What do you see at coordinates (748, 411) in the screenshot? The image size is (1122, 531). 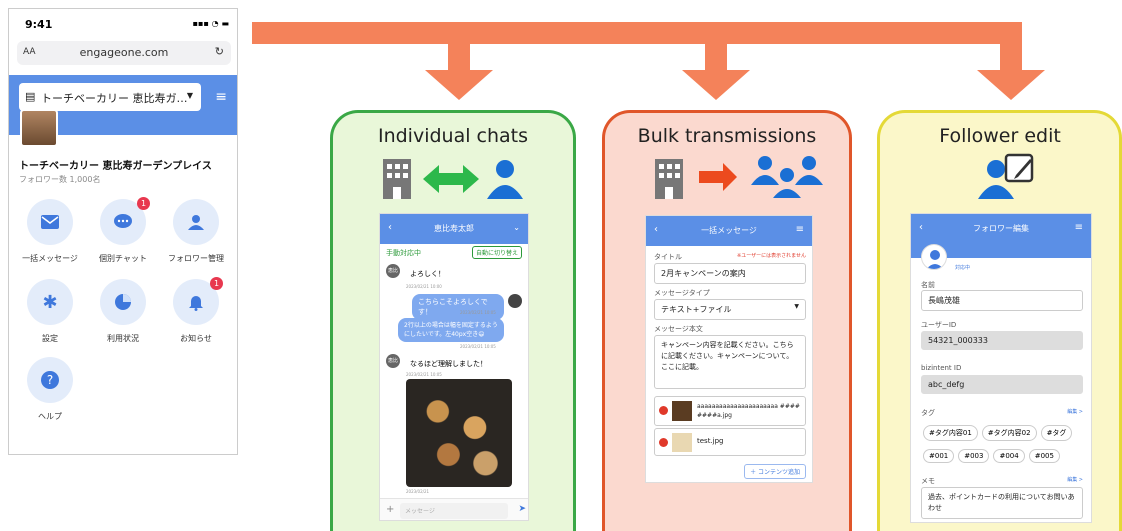 I see `file-name: aaaaaaaaaaaaaaaaaaaaaa ########a.jpg` at bounding box center [748, 411].